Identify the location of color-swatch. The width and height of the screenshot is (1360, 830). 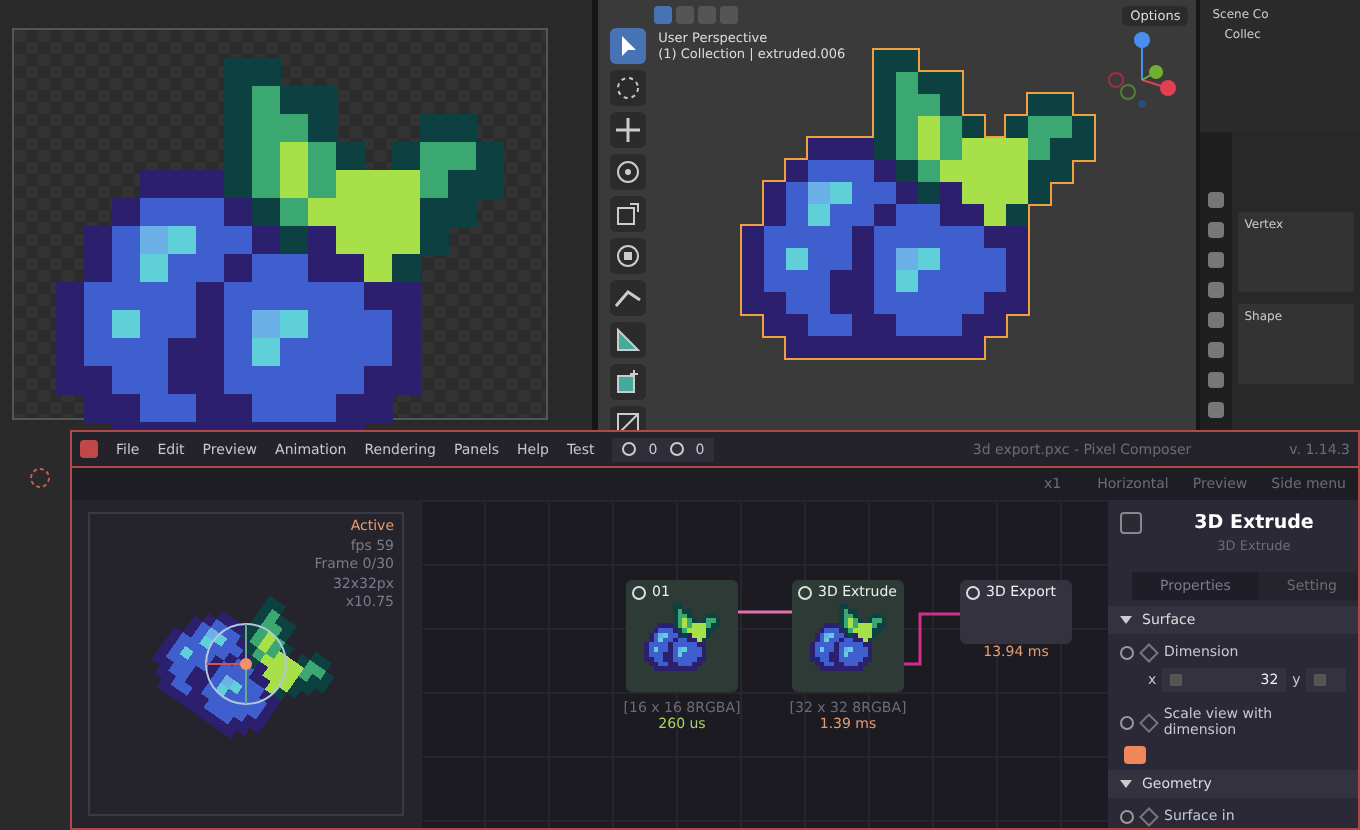
(1135, 755).